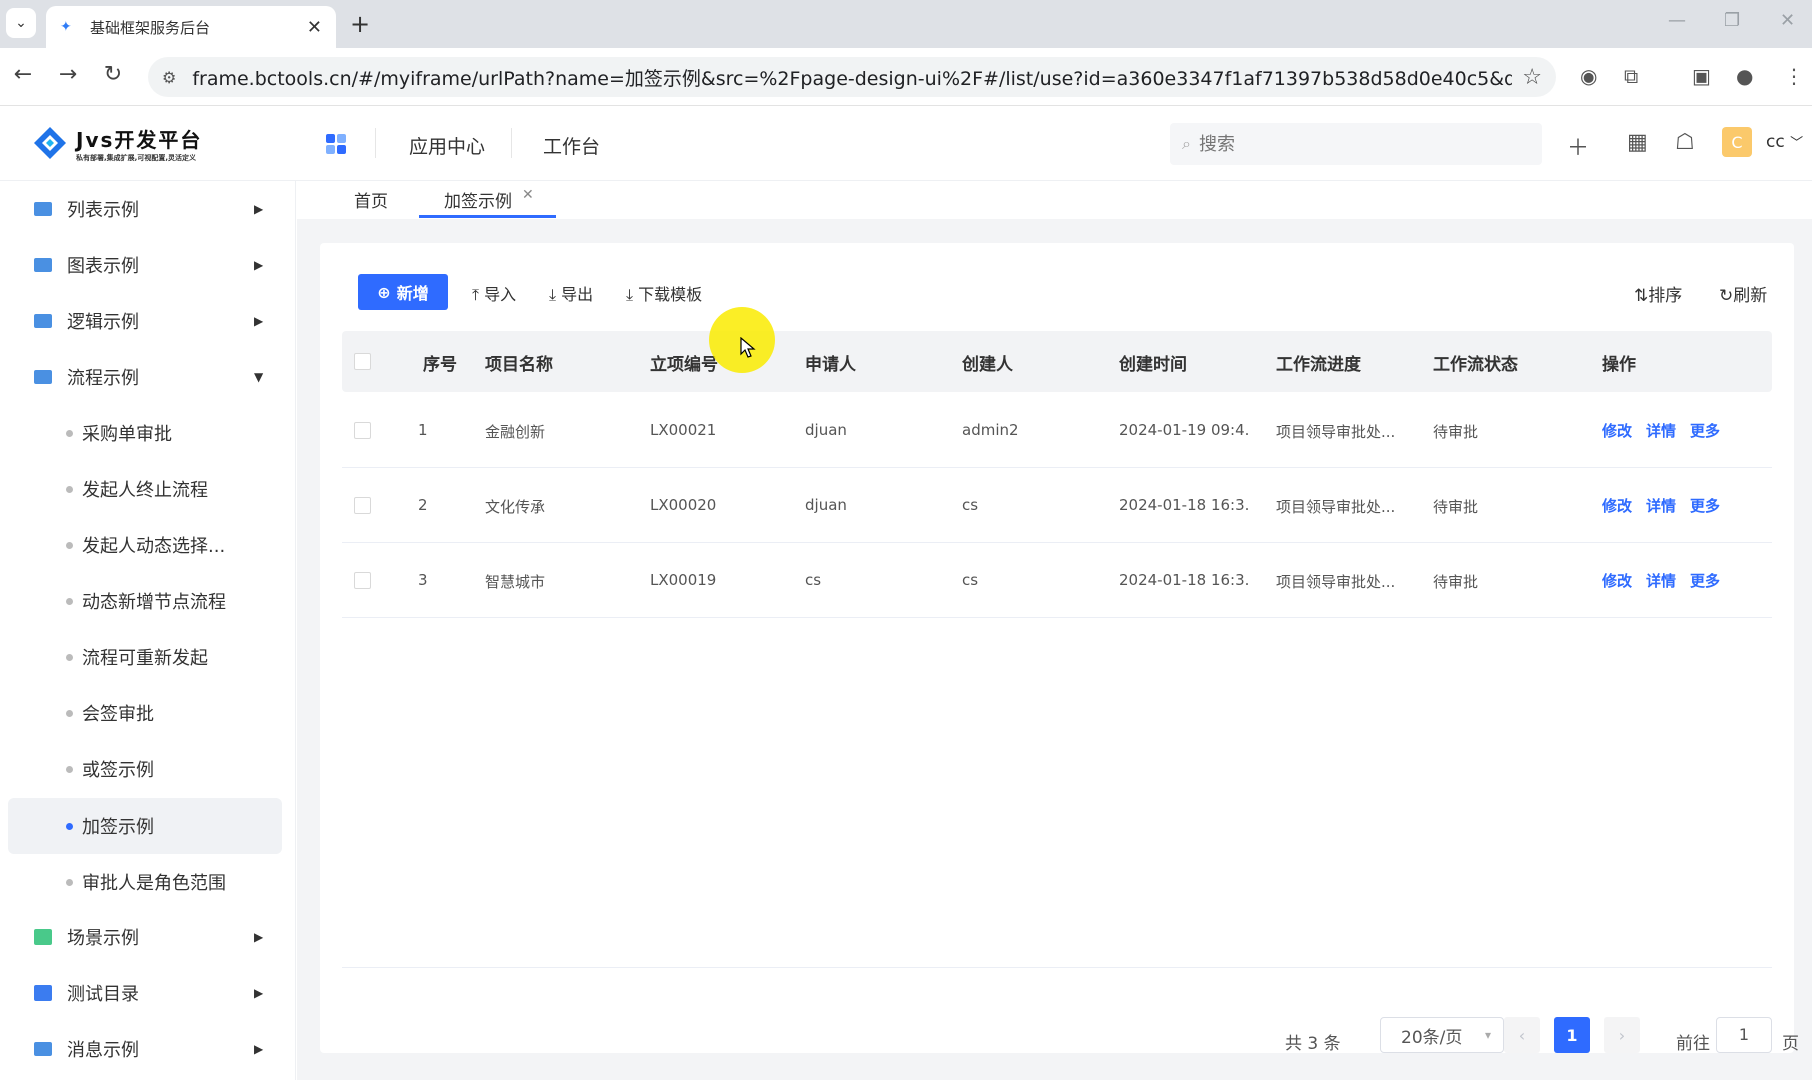  What do you see at coordinates (169, 77) in the screenshot?
I see `site-settings-icon: ⚙` at bounding box center [169, 77].